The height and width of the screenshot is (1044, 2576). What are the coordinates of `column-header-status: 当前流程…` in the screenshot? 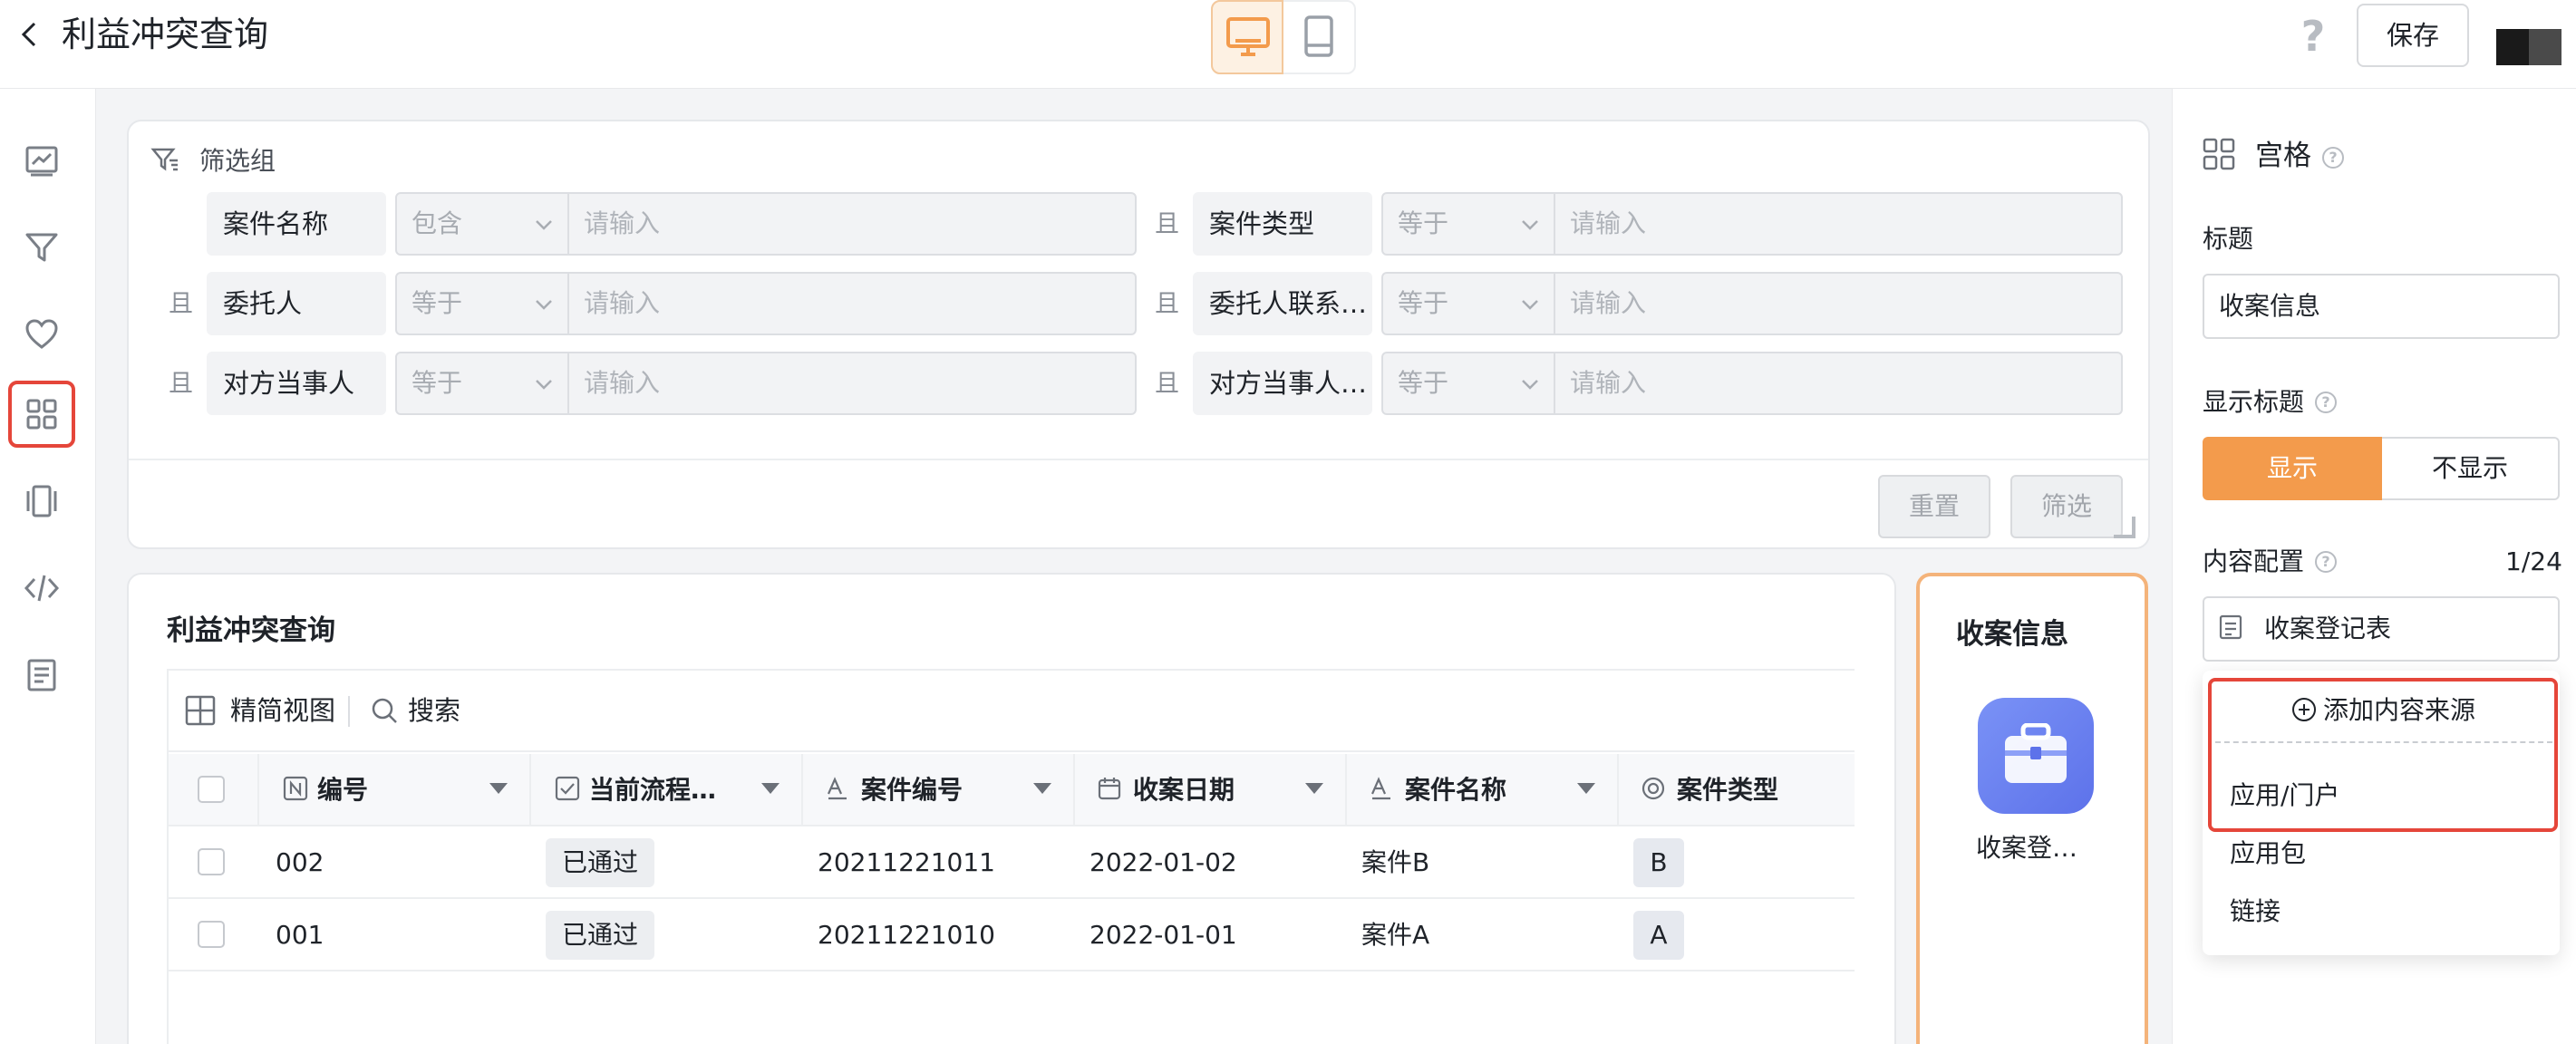 It's located at (652, 790).